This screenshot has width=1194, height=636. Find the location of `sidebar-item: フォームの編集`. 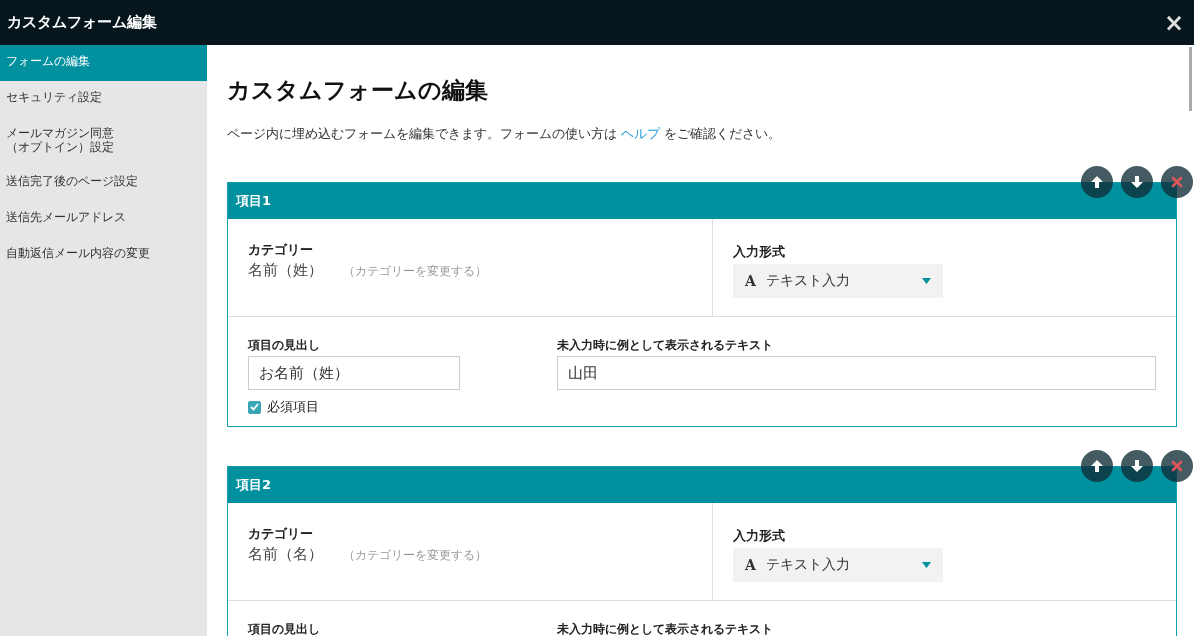

sidebar-item: フォームの編集 is located at coordinates (103, 63).